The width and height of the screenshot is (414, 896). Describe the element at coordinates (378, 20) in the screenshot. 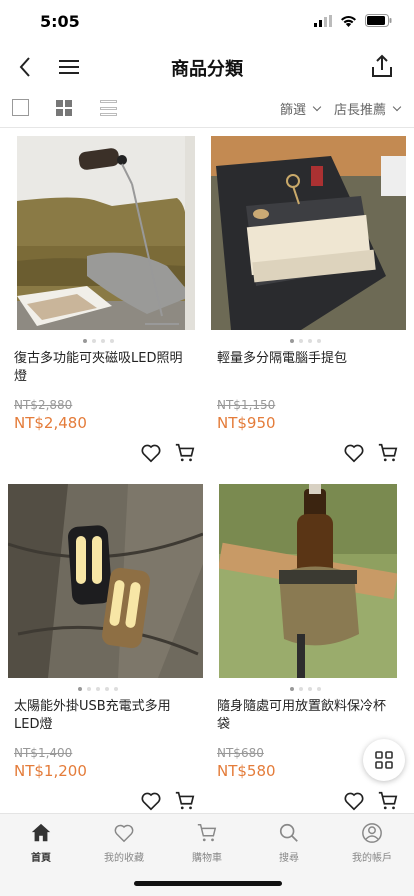

I see `battery-icon` at that location.